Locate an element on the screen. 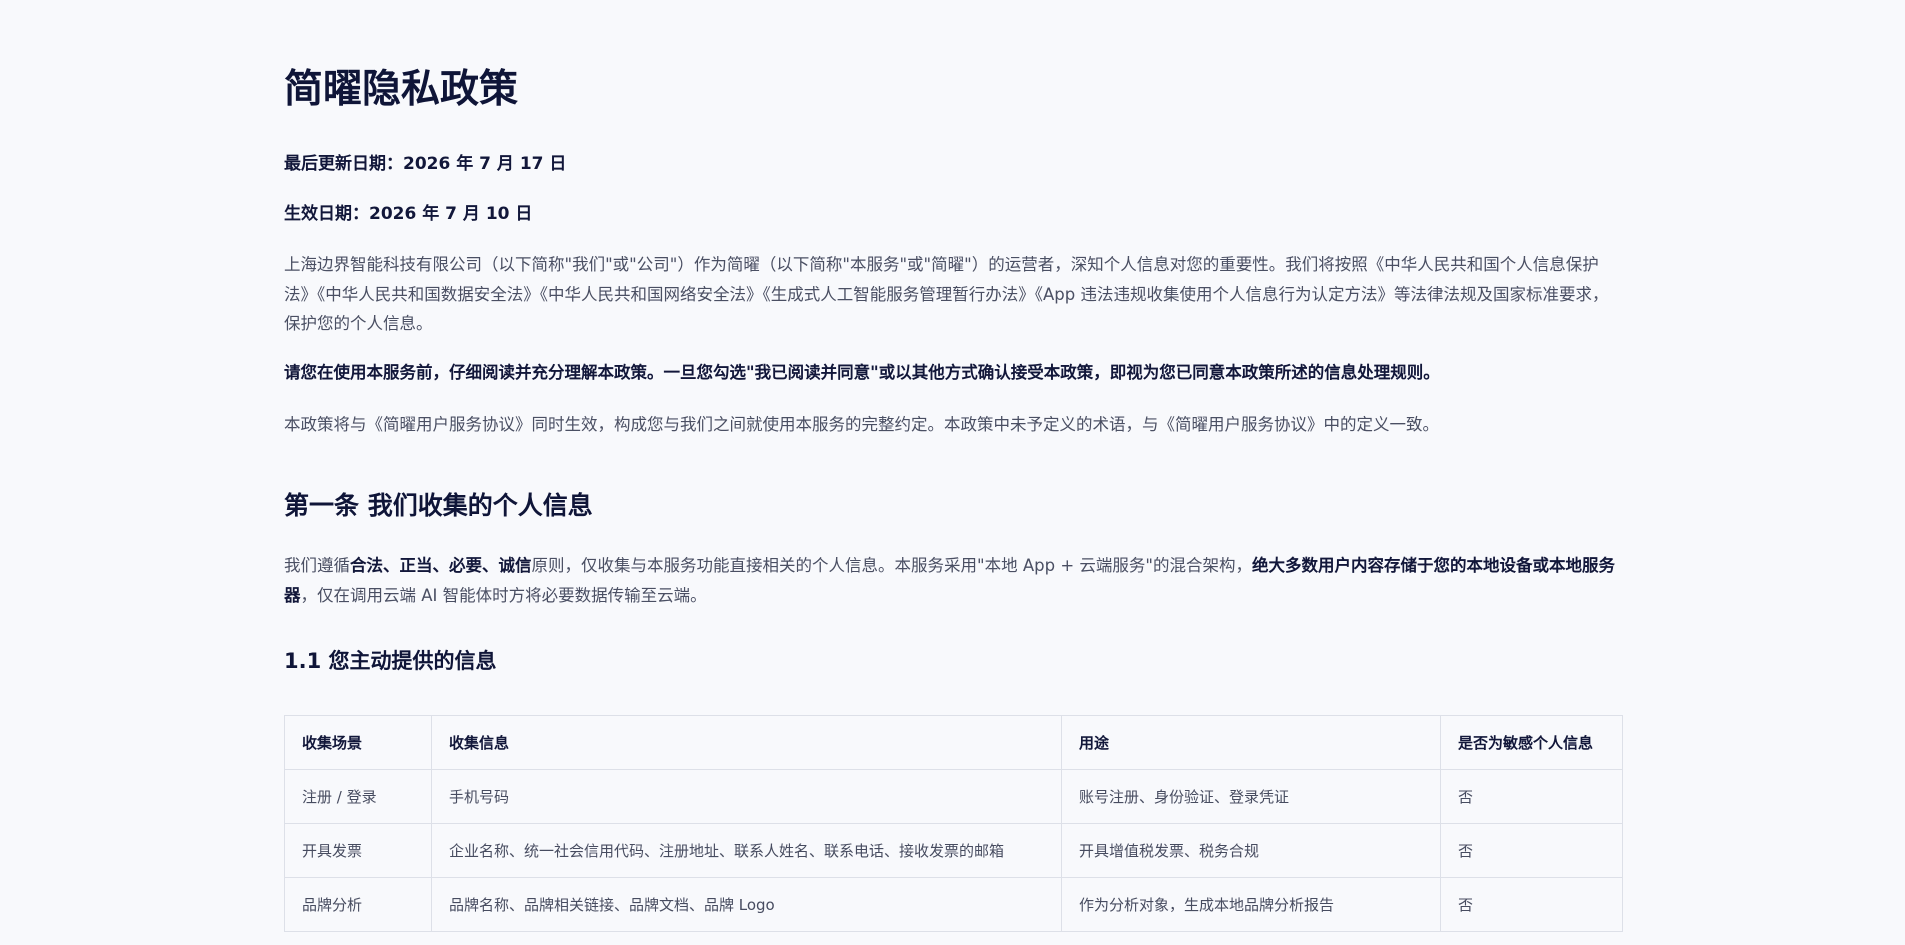  table-row: 注册 / 登录 手机号码 账号注册、身份验证、登录凭证 否 is located at coordinates (953, 796).